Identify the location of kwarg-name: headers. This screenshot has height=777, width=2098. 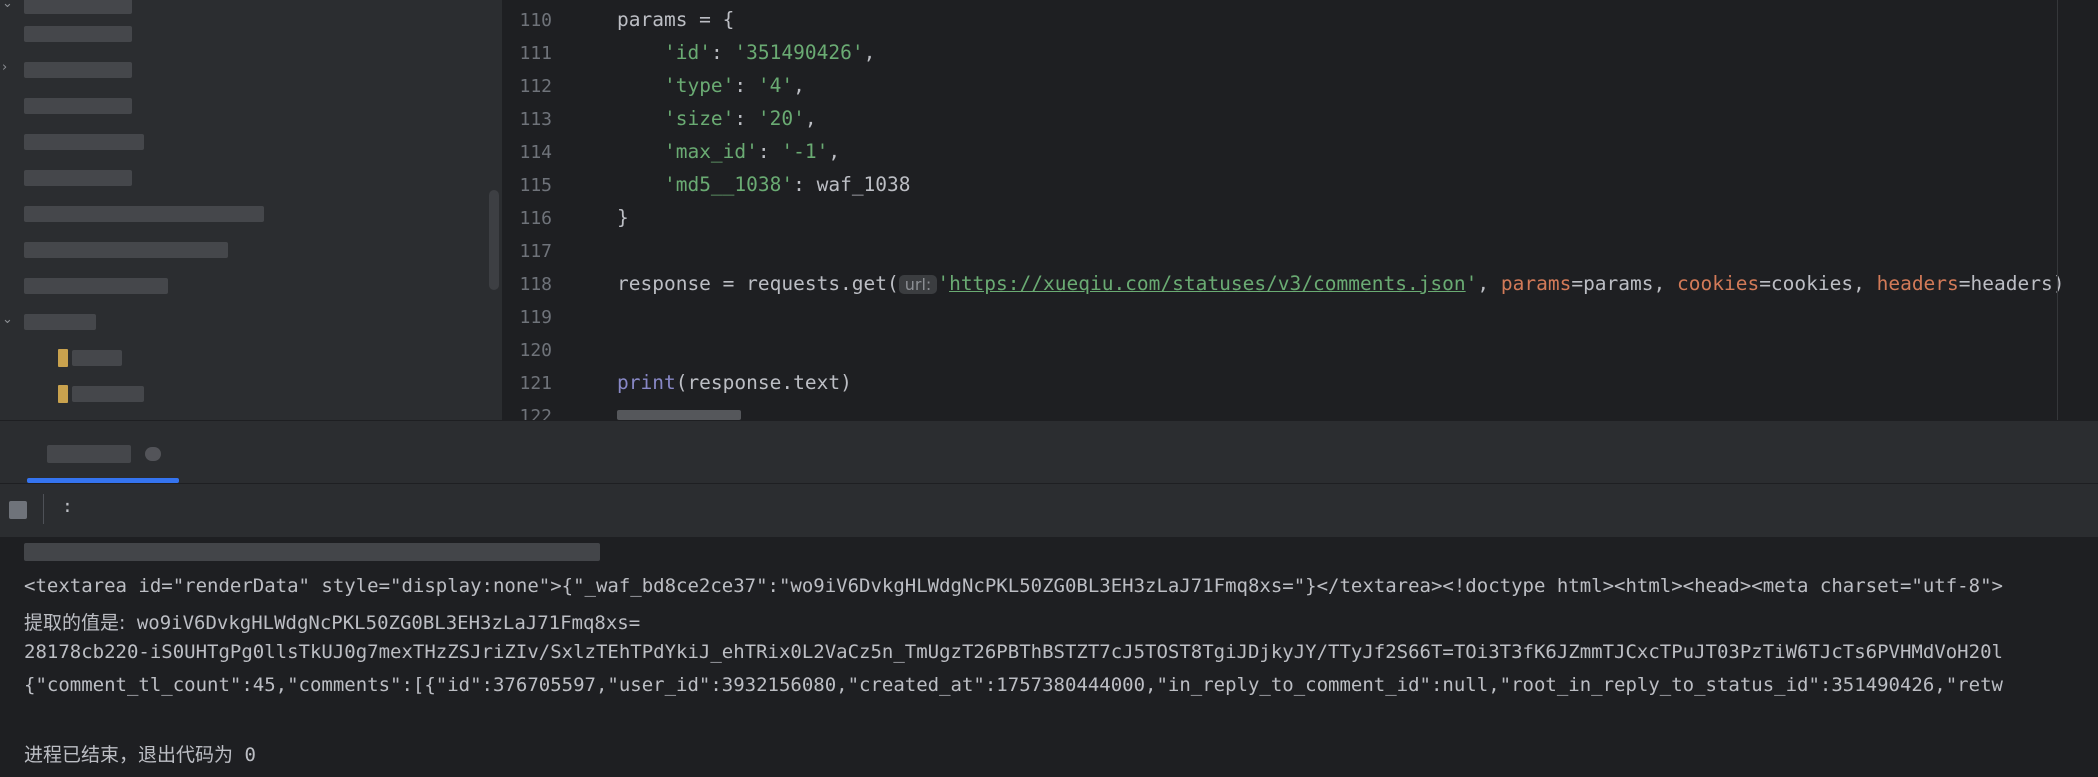
(1917, 283).